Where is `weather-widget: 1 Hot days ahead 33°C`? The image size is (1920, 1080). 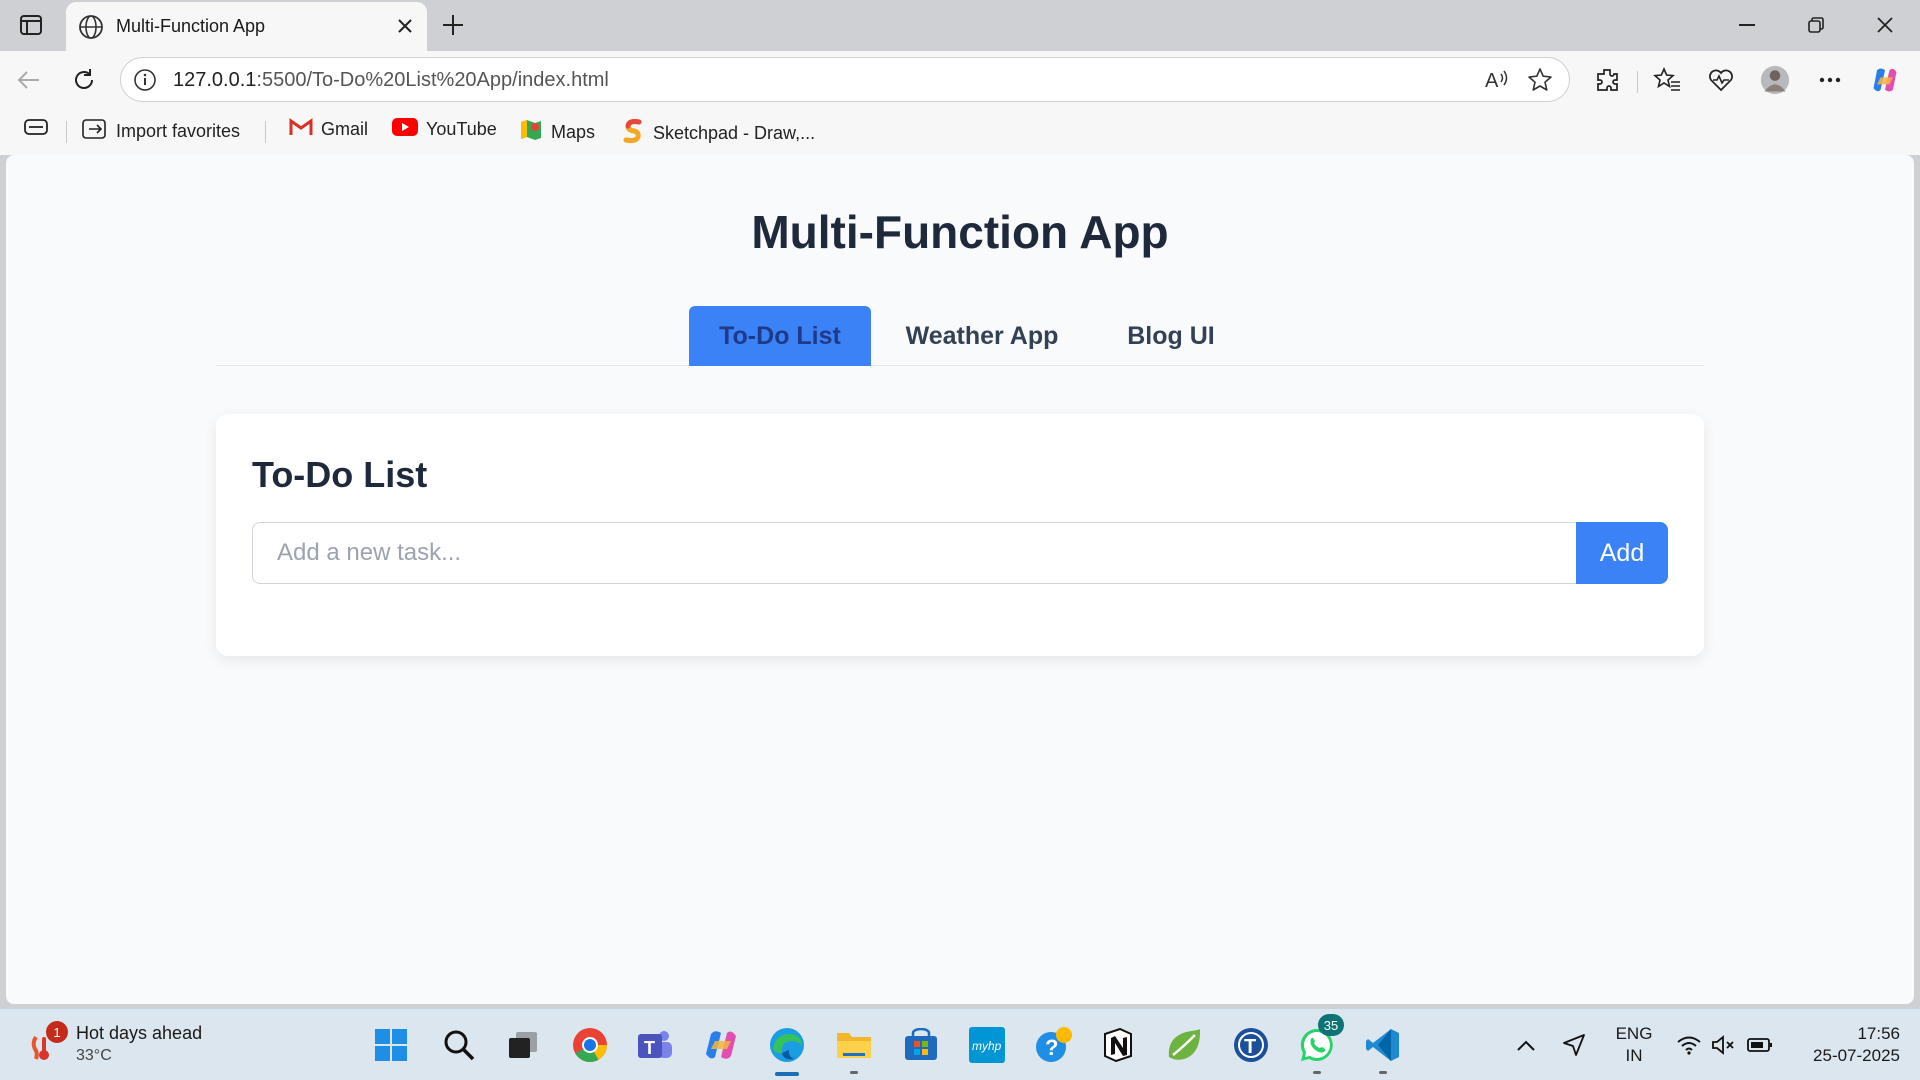
weather-widget: 1 Hot days ahead 33°C is located at coordinates (126, 1045).